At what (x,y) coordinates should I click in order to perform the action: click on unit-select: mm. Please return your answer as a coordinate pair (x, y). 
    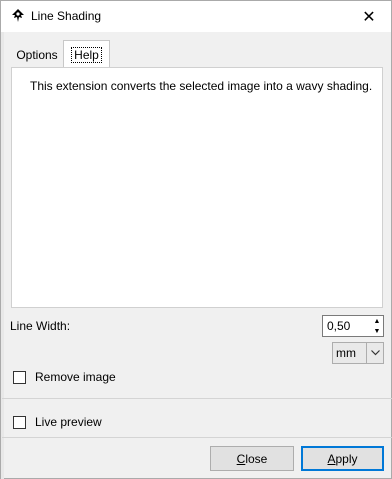
    Looking at the image, I should click on (358, 353).